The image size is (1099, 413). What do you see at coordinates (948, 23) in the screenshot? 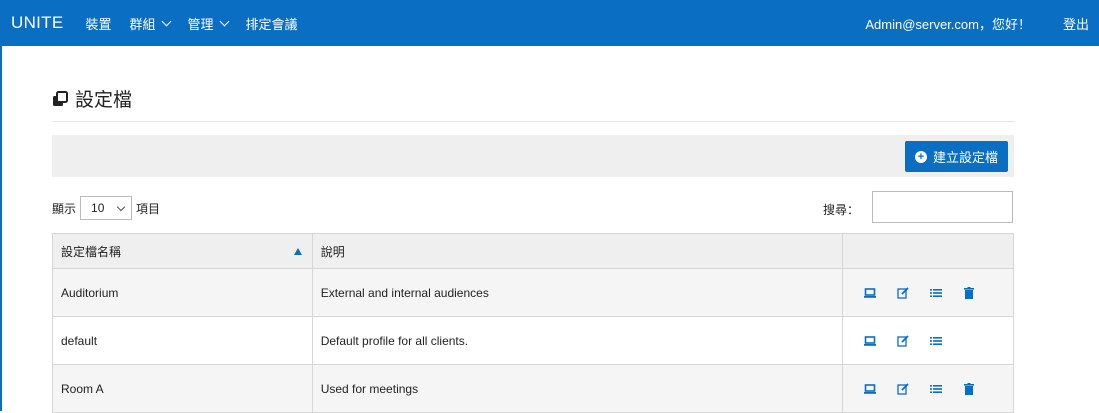
I see `user-greeting: Admin@server.com，您好！` at bounding box center [948, 23].